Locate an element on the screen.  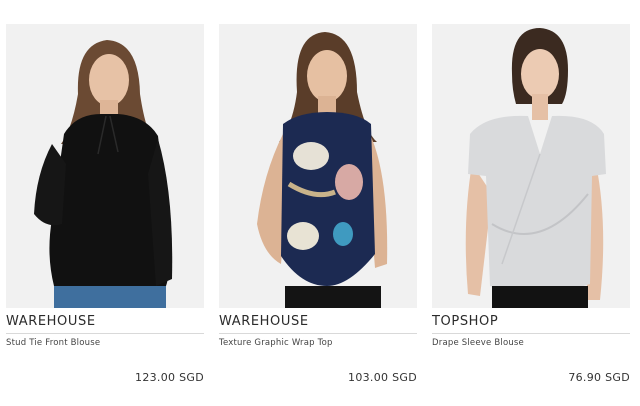
product-price: 76.90 SGD is located at coordinates (599, 377).